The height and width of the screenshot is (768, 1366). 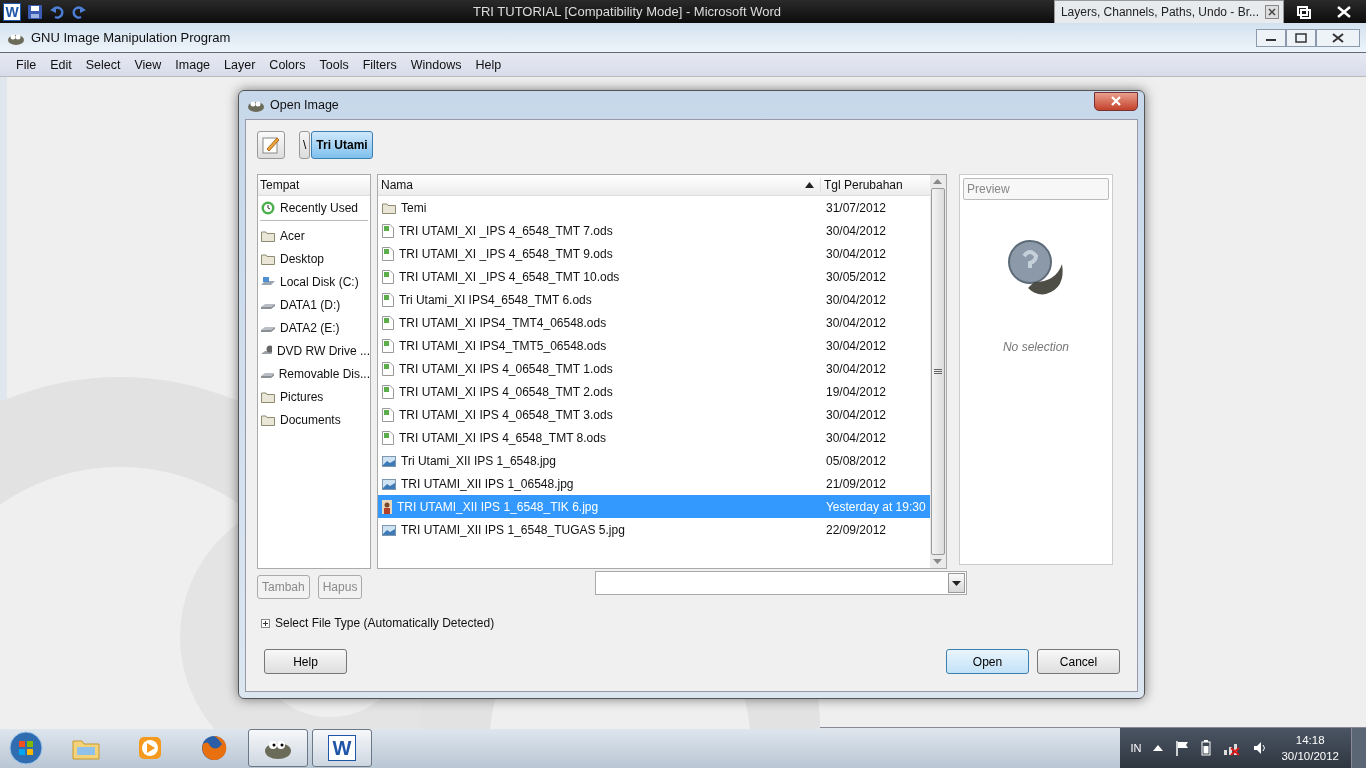 What do you see at coordinates (266, 350) in the screenshot?
I see `optical-drive-icon` at bounding box center [266, 350].